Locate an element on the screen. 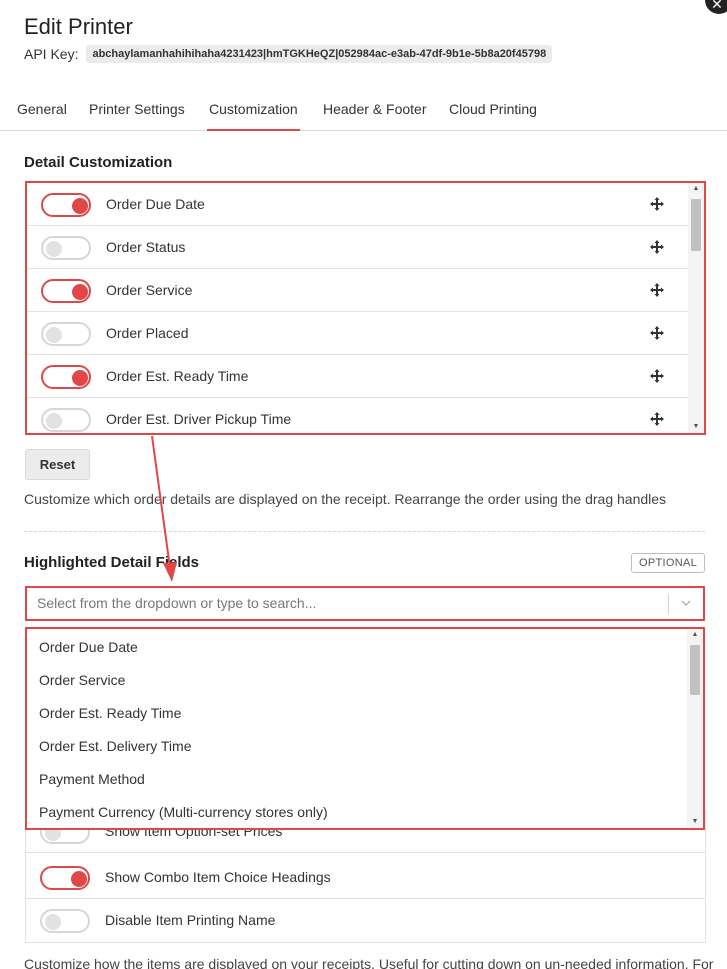  dropdown-option: Order Due Date is located at coordinates (88, 647).